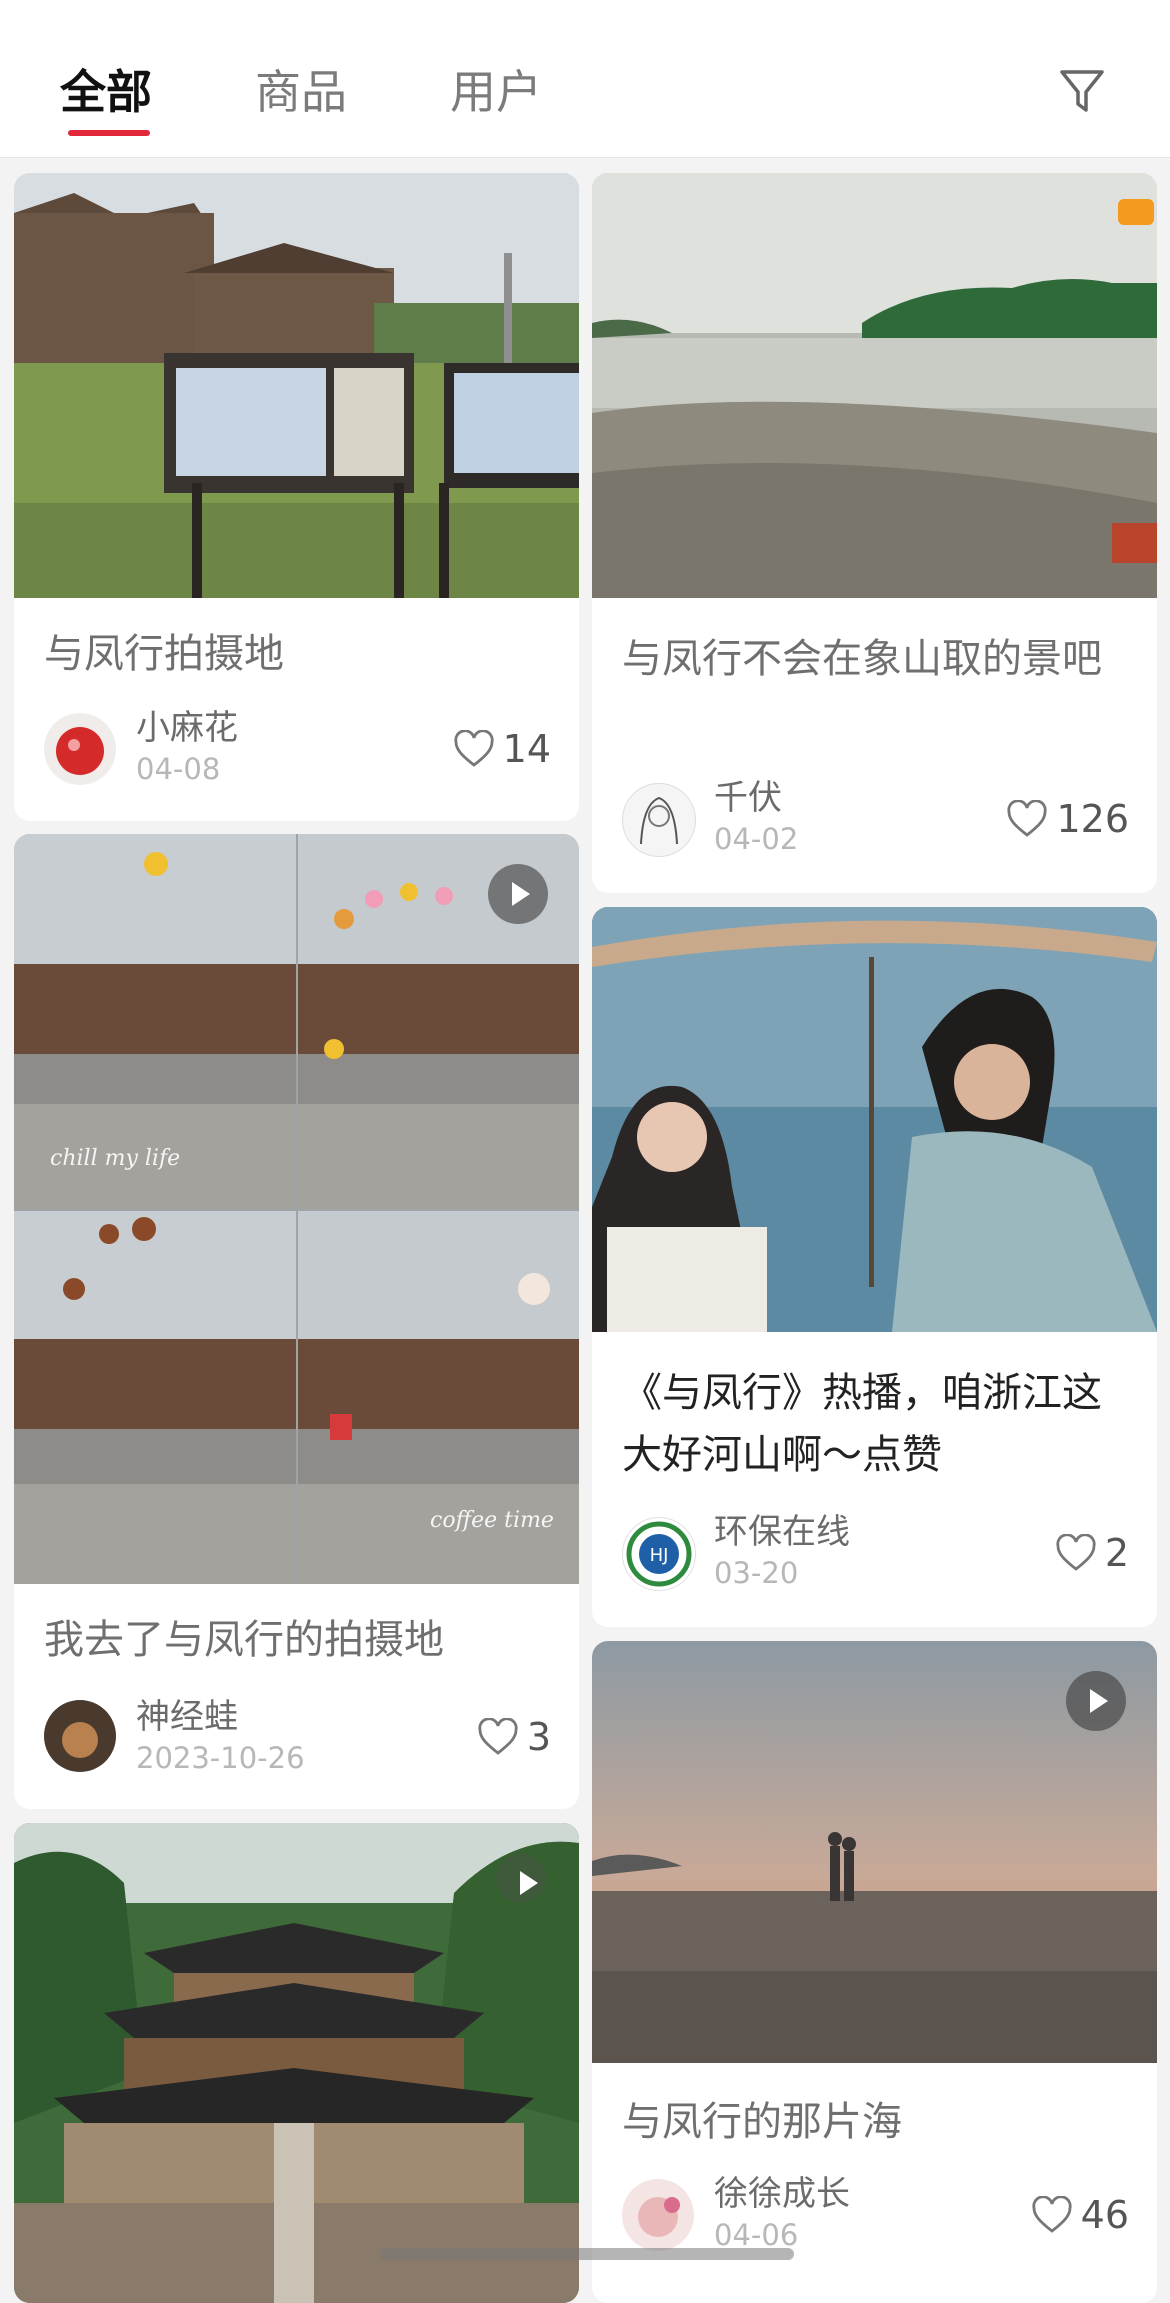 The image size is (1170, 2303). What do you see at coordinates (220, 1758) in the screenshot?
I see `post-date: 2023-10-26` at bounding box center [220, 1758].